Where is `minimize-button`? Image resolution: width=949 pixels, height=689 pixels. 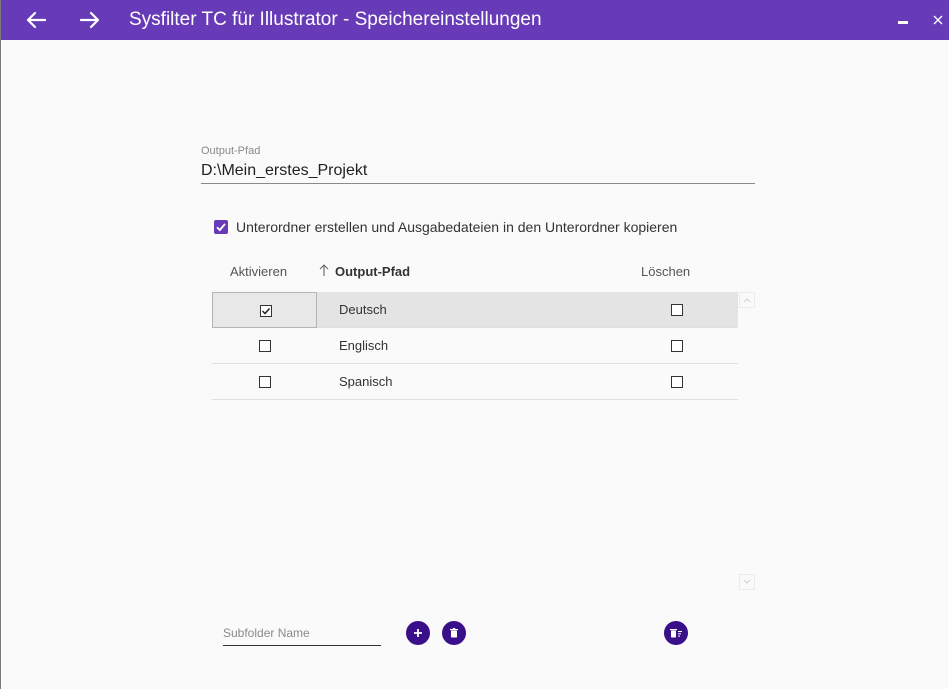
minimize-button is located at coordinates (903, 20).